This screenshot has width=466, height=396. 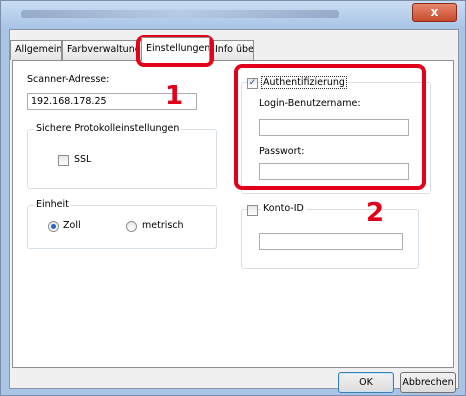 What do you see at coordinates (175, 49) in the screenshot?
I see `tab-einstellungen: Einstellungen` at bounding box center [175, 49].